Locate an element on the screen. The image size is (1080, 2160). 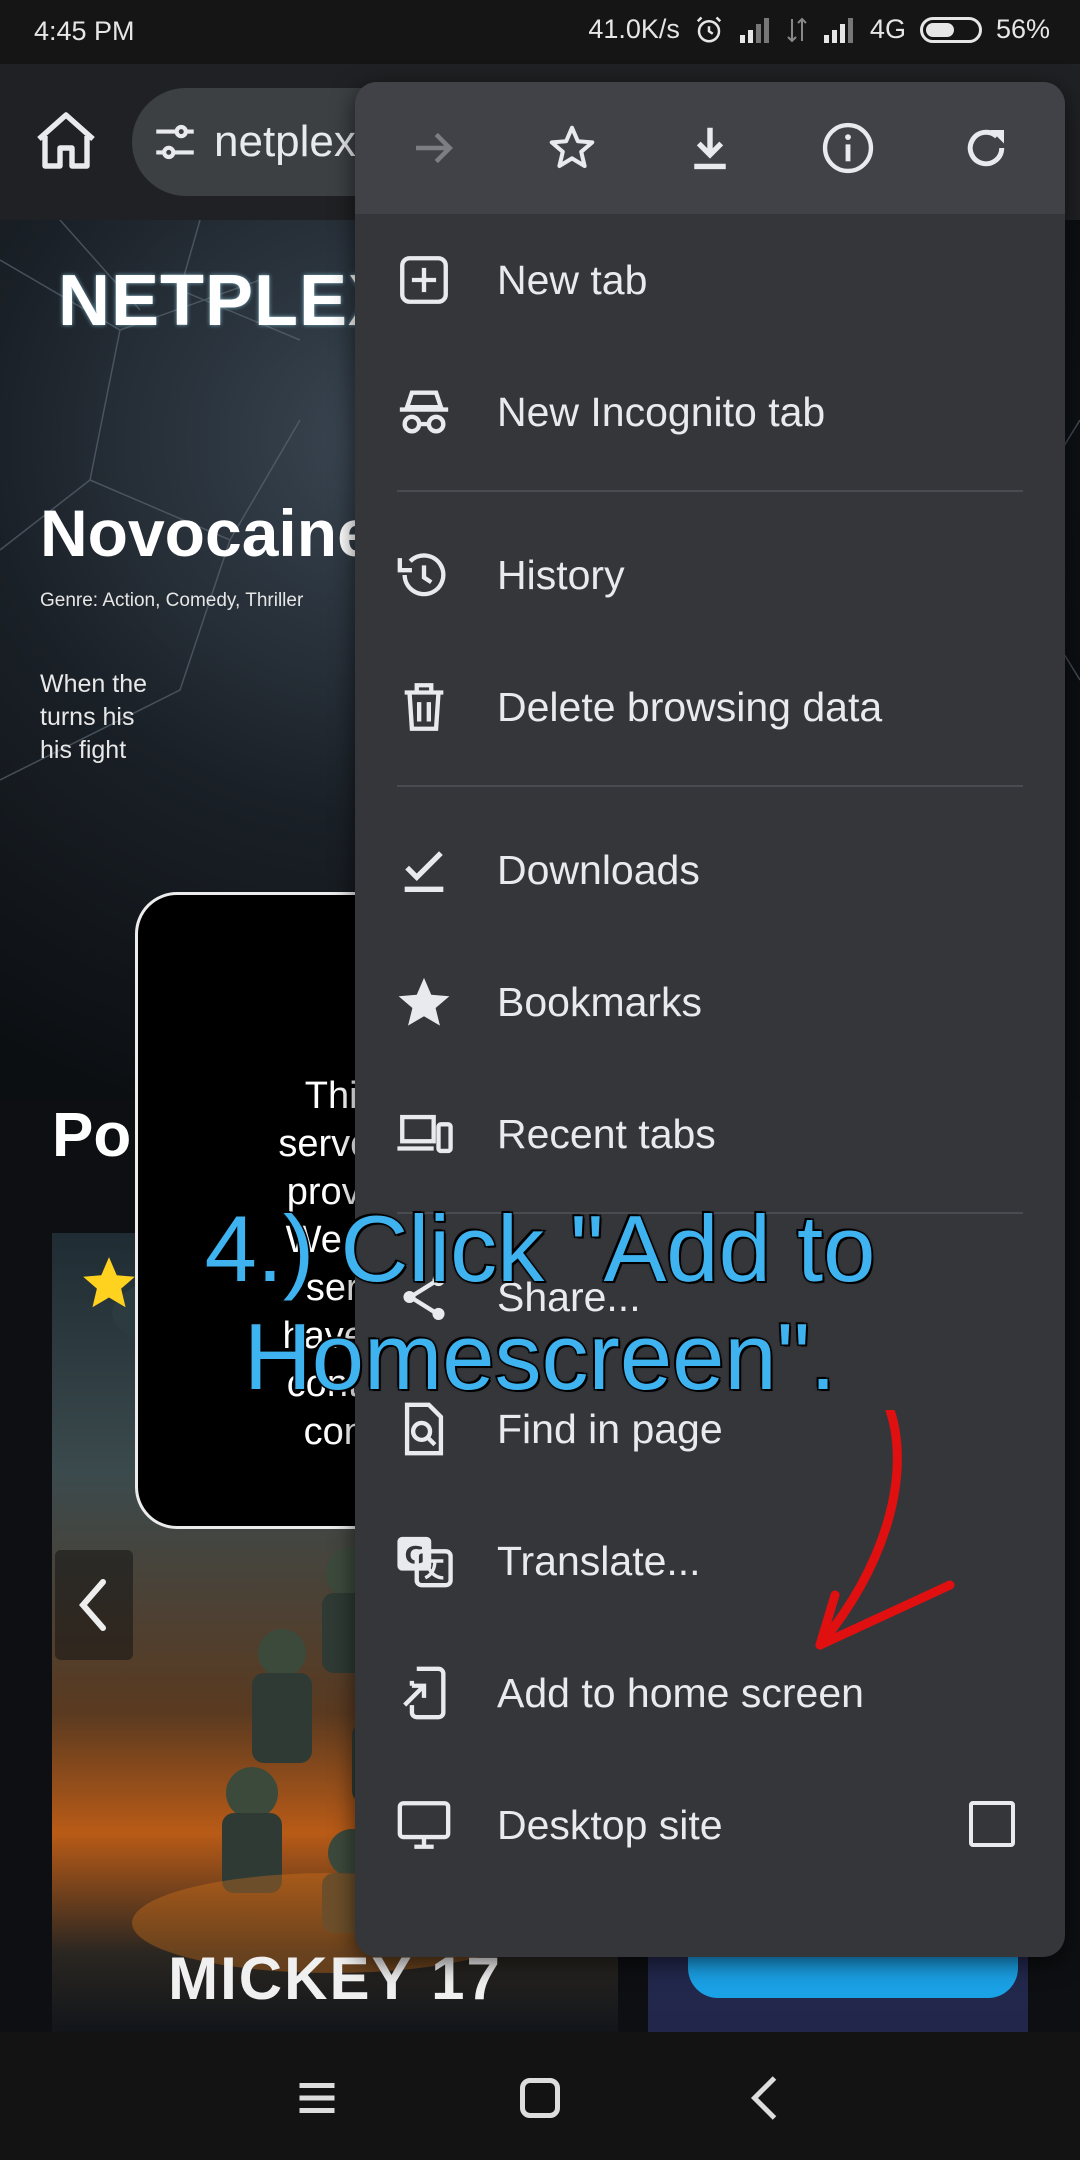
history-icon is located at coordinates (421, 575).